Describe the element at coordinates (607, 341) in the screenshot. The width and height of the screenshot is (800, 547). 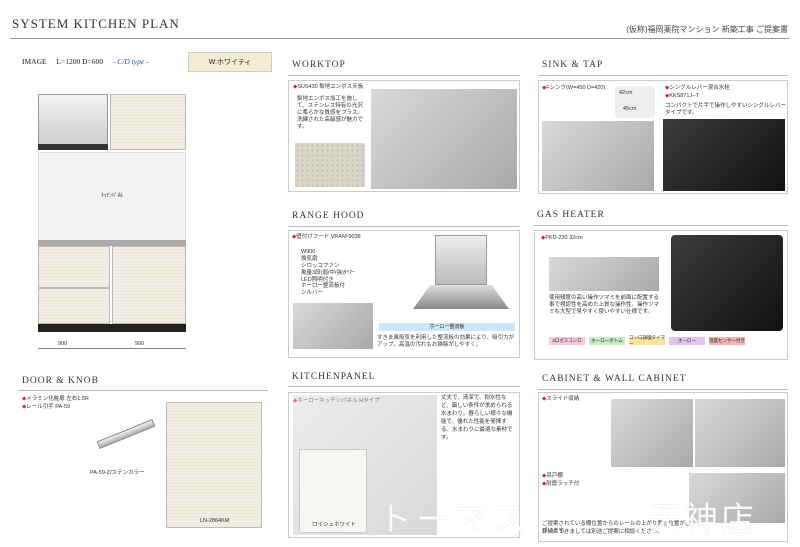
I see `gas-tag: ホーローボトム` at that location.